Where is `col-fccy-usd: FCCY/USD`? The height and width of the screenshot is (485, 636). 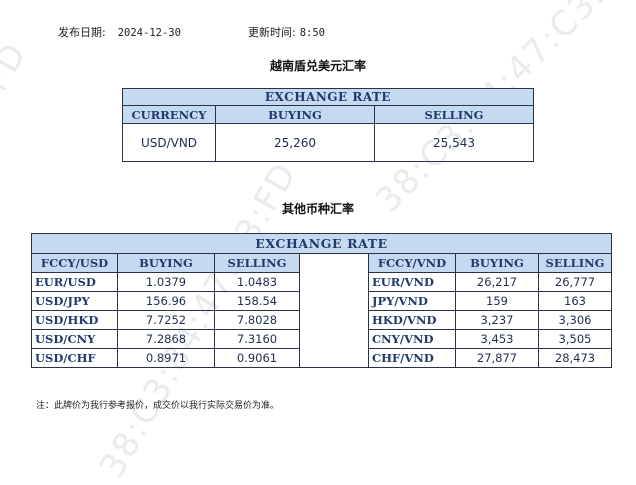 col-fccy-usd: FCCY/USD is located at coordinates (74, 263).